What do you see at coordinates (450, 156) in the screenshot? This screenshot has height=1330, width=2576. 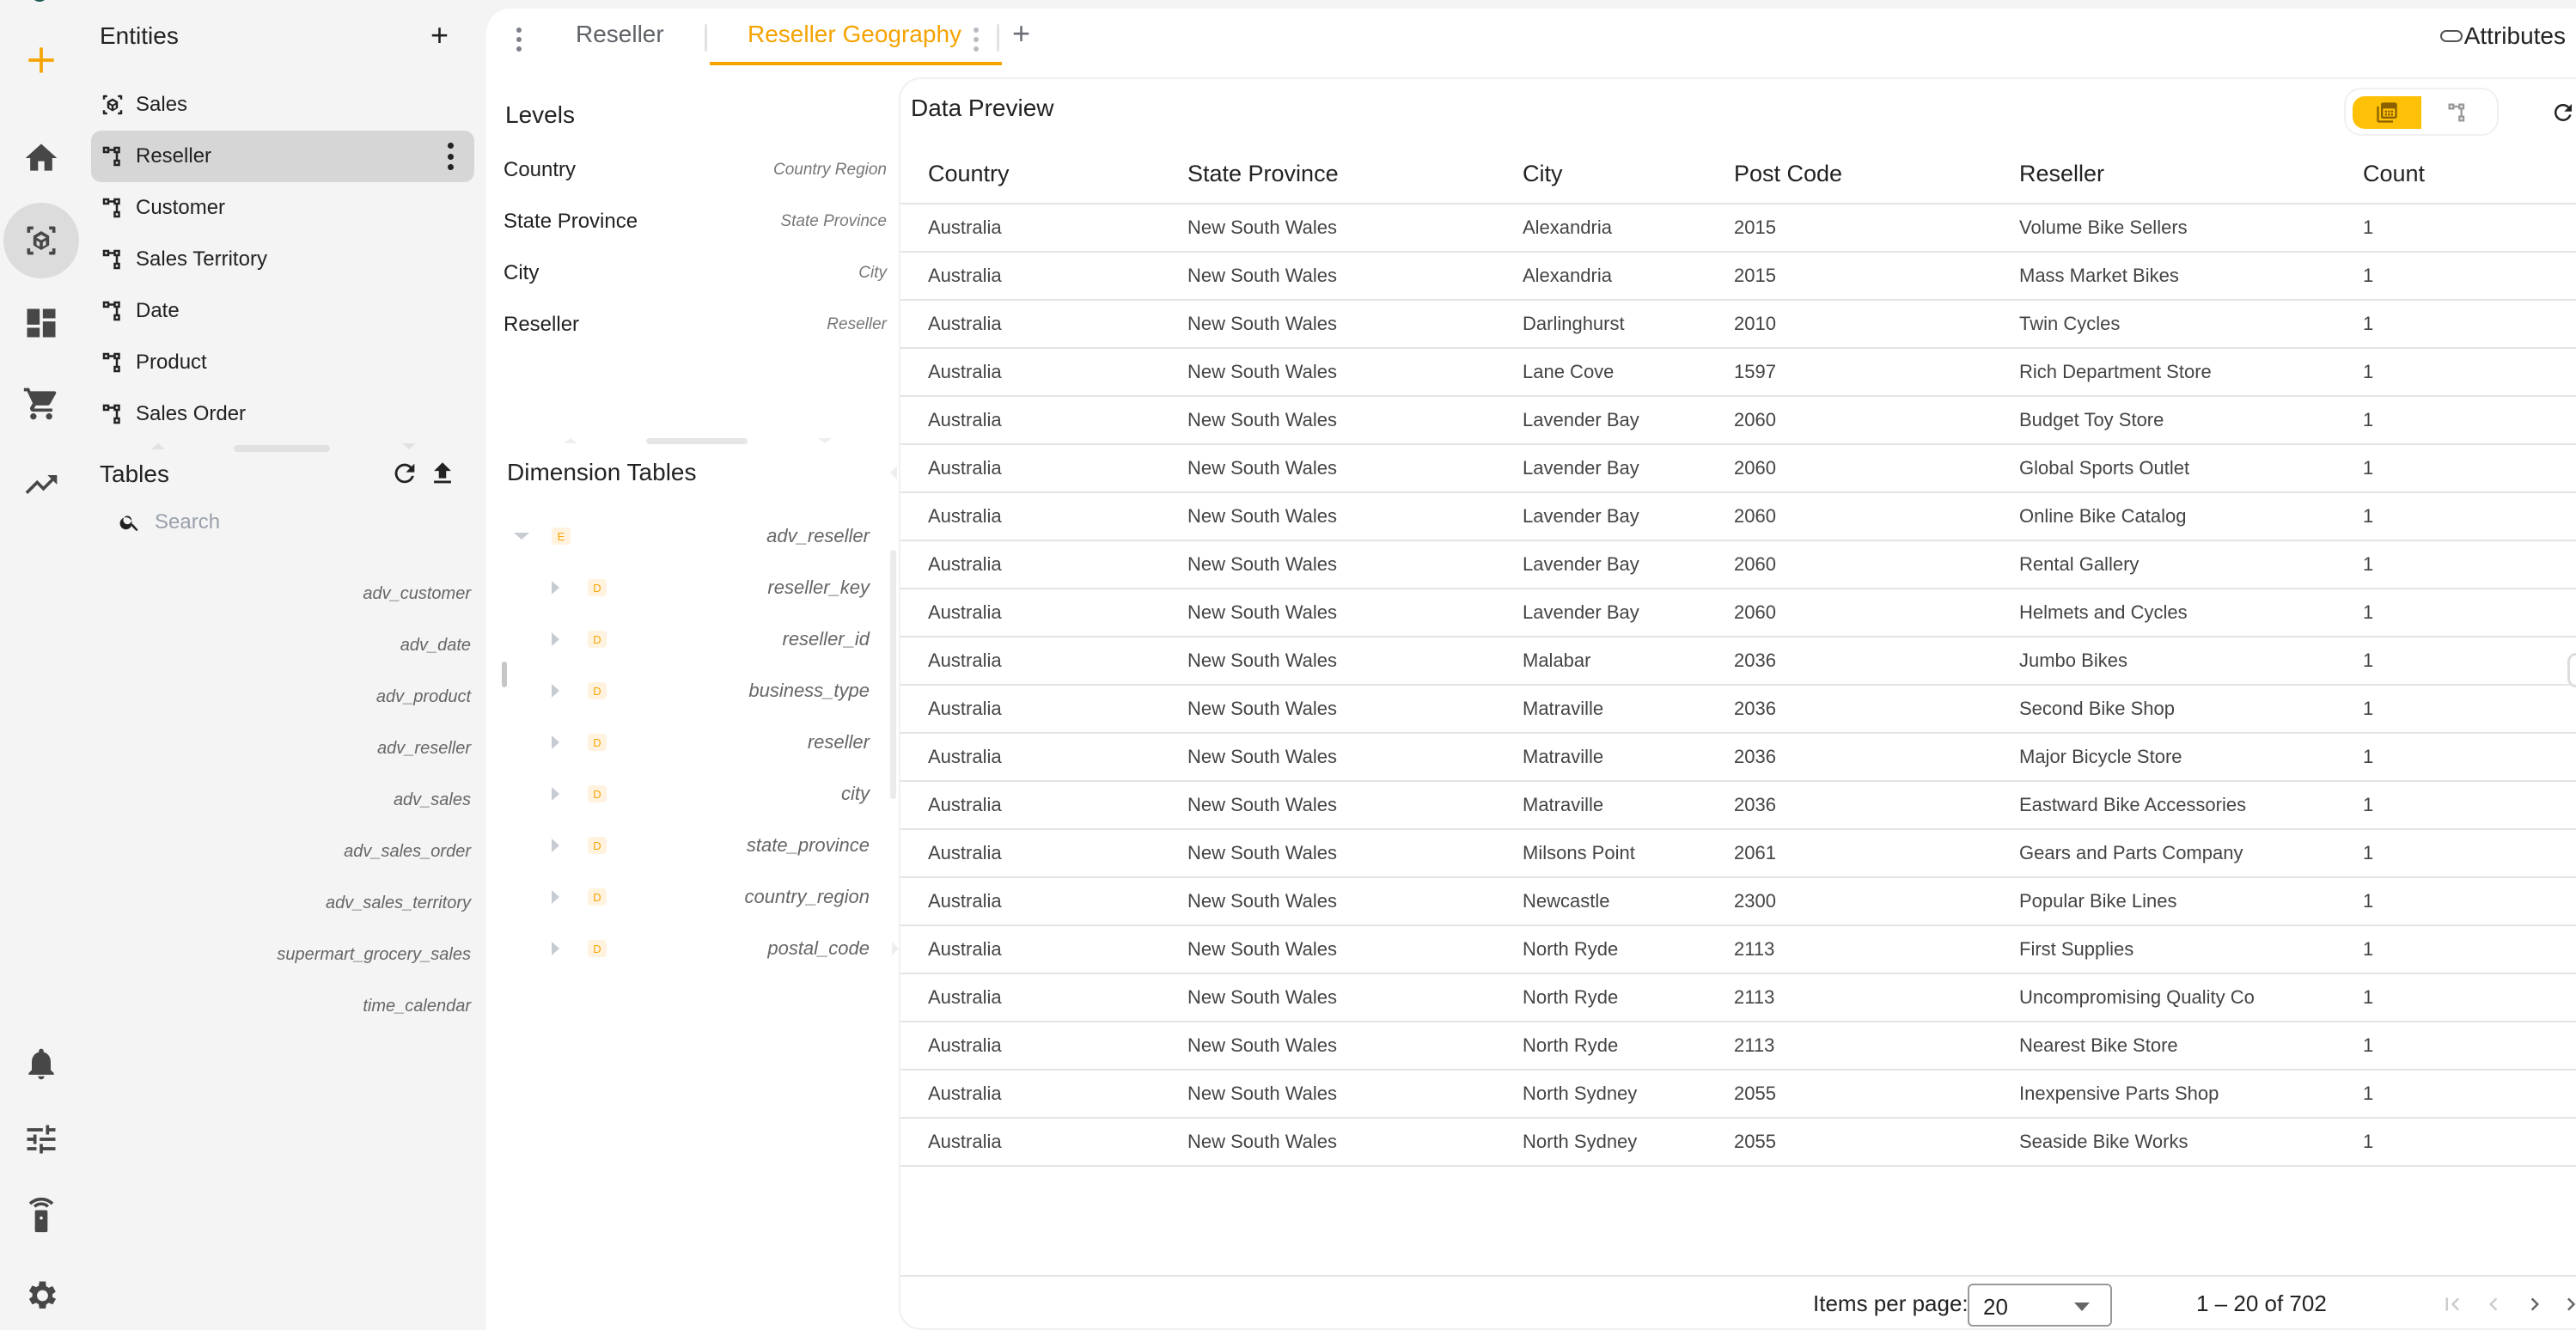 I see `more-options-icon` at bounding box center [450, 156].